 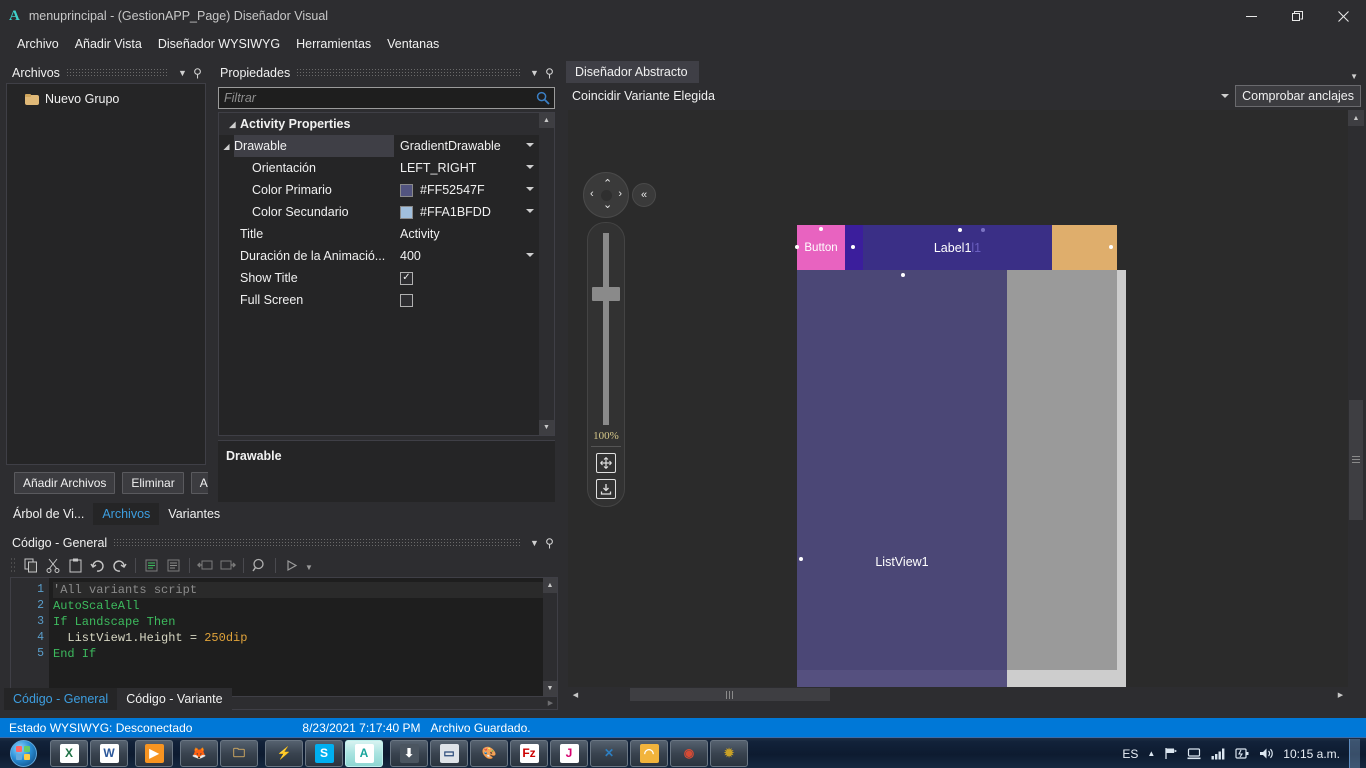 What do you see at coordinates (13, 565) in the screenshot?
I see `toolbar-grip` at bounding box center [13, 565].